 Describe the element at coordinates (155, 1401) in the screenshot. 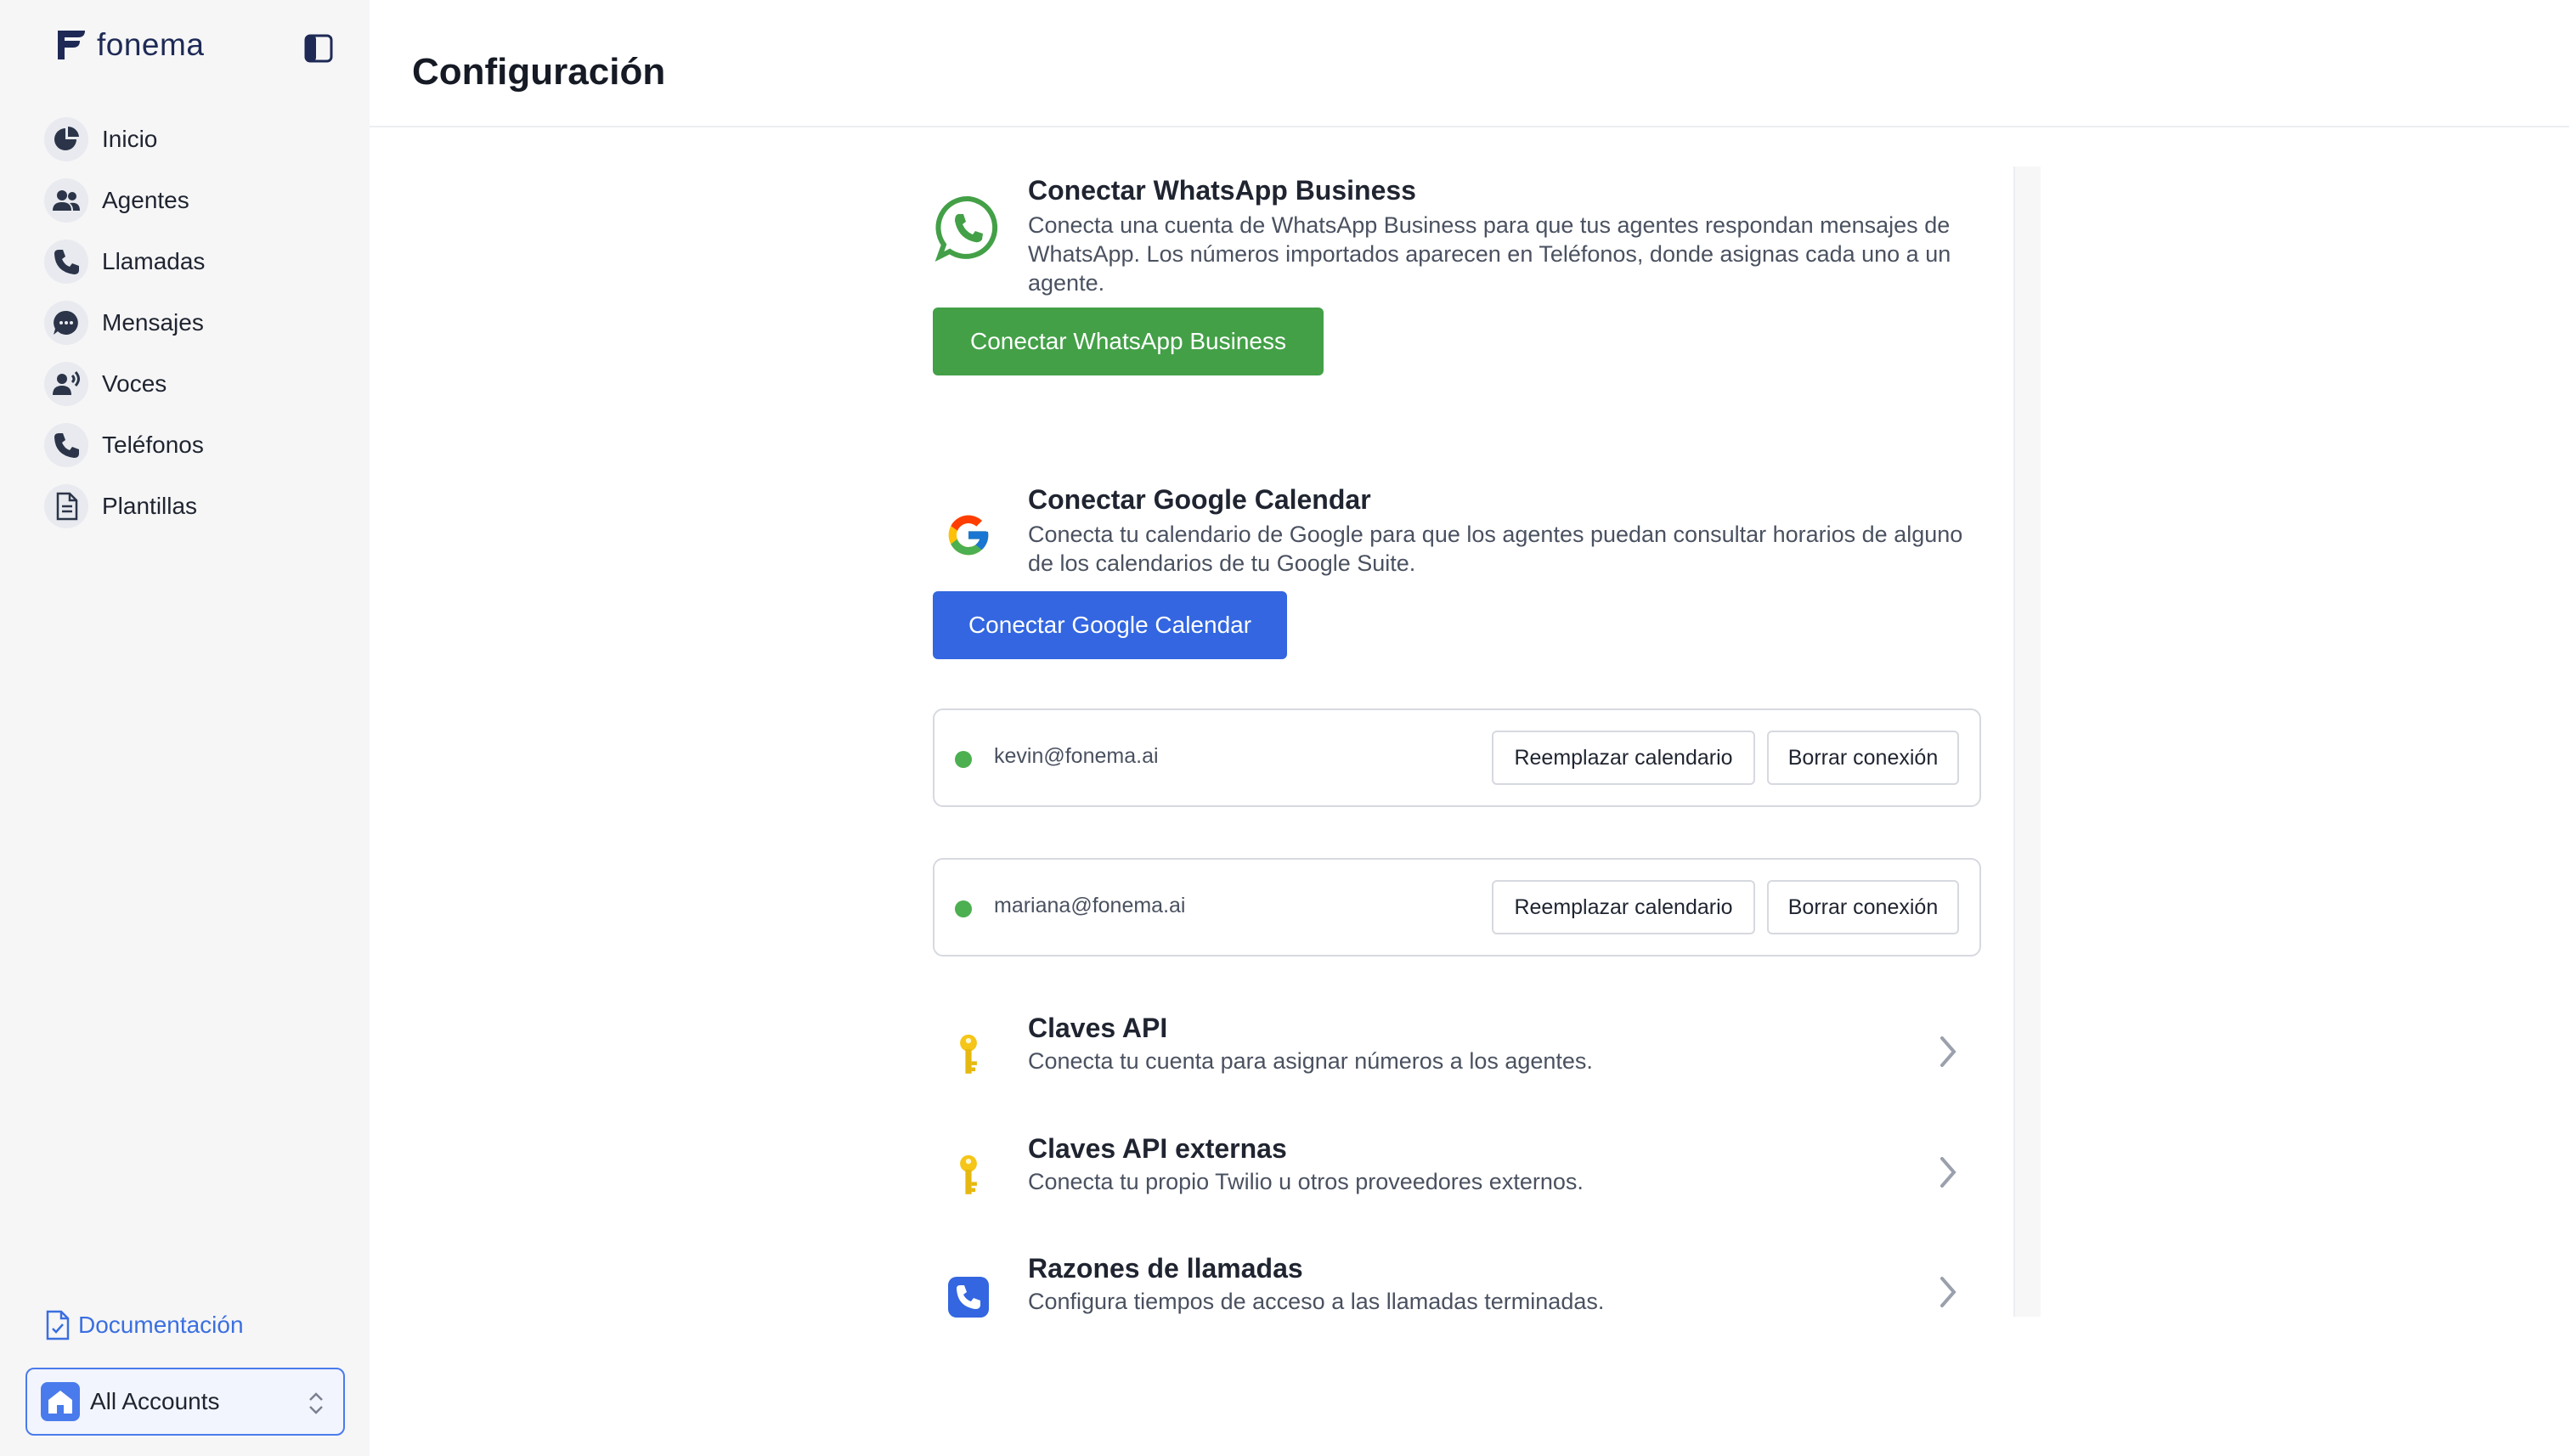

I see `account-label: All Accounts` at that location.